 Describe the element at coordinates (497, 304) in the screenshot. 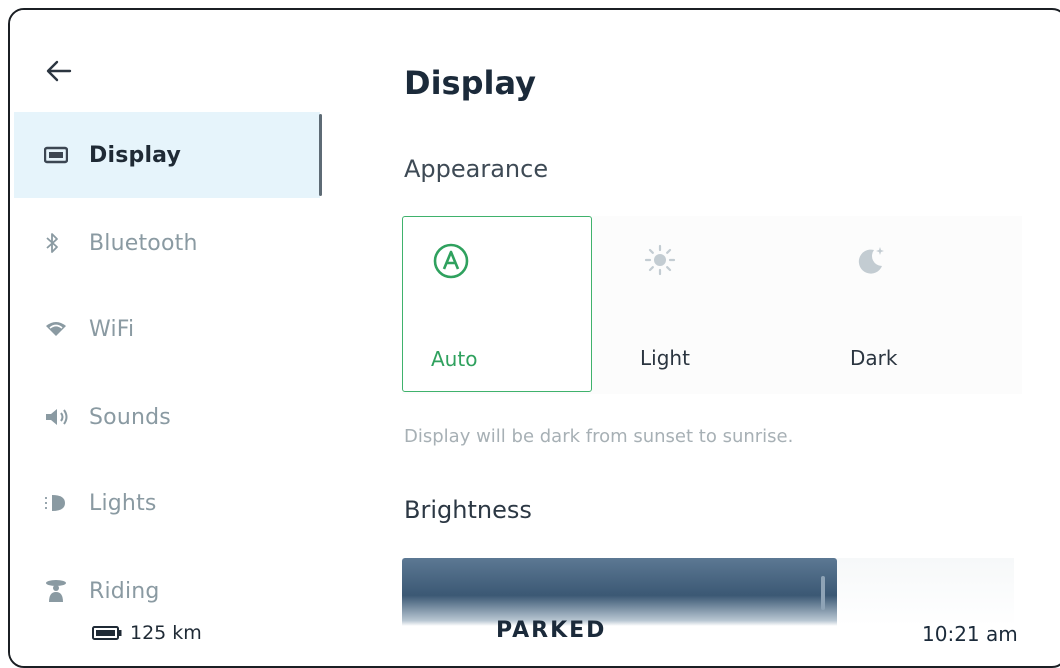

I see `appearance-option-auto: Auto` at that location.